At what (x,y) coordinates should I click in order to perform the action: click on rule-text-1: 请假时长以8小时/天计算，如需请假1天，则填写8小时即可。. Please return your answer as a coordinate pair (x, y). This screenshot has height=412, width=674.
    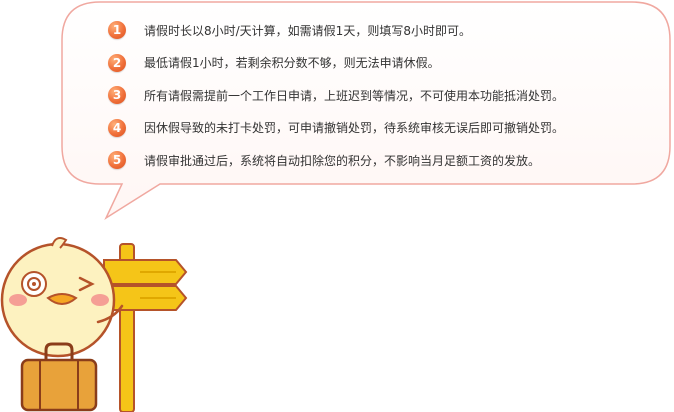
    Looking at the image, I should click on (307, 30).